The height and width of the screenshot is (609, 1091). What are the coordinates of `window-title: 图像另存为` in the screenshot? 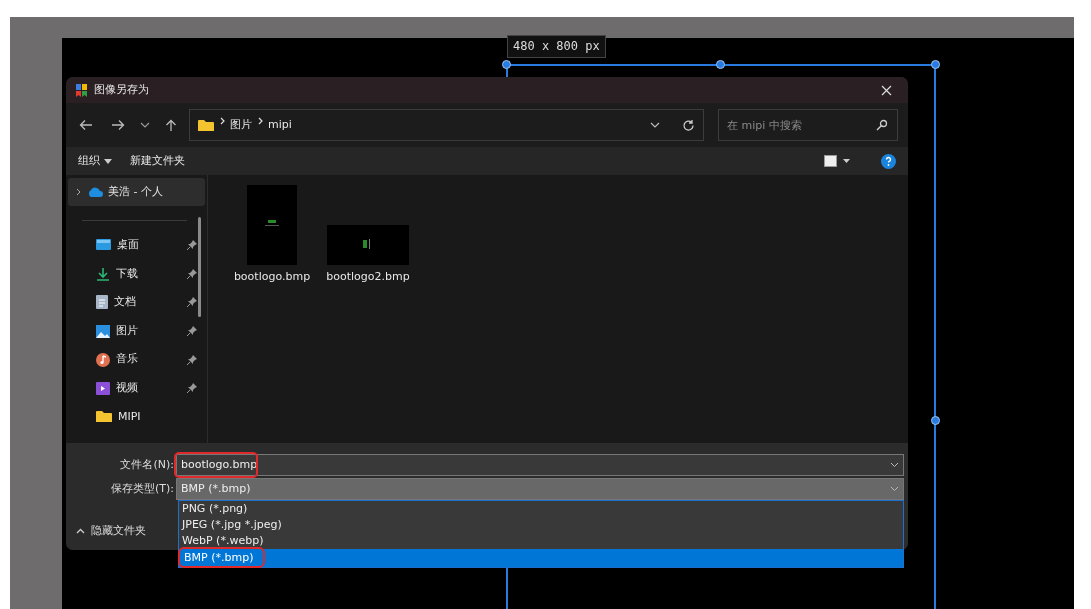 It's located at (122, 89).